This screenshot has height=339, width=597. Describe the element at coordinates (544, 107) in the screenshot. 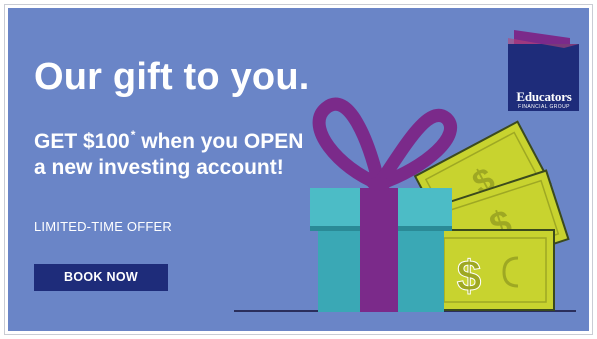

I see `brand-tagline: FINANCIAL GROUP` at that location.